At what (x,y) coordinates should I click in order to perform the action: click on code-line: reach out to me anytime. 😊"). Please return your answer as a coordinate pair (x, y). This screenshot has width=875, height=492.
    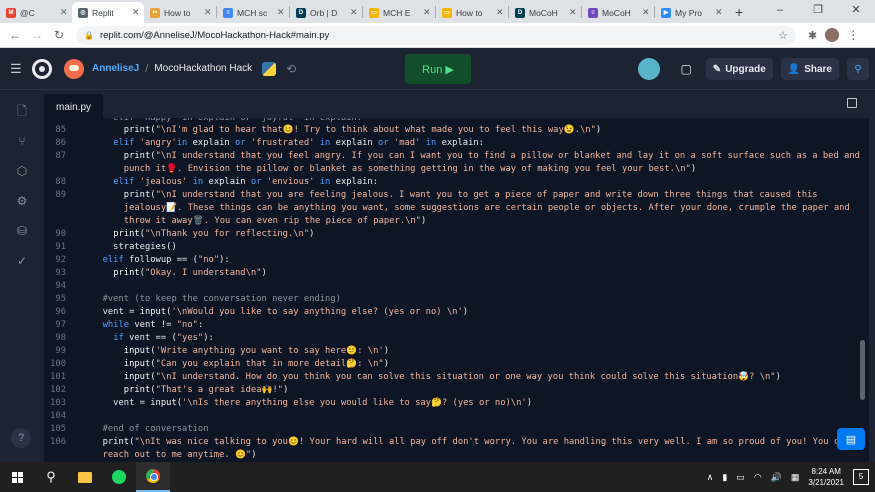
    Looking at the image, I should click on (174, 455).